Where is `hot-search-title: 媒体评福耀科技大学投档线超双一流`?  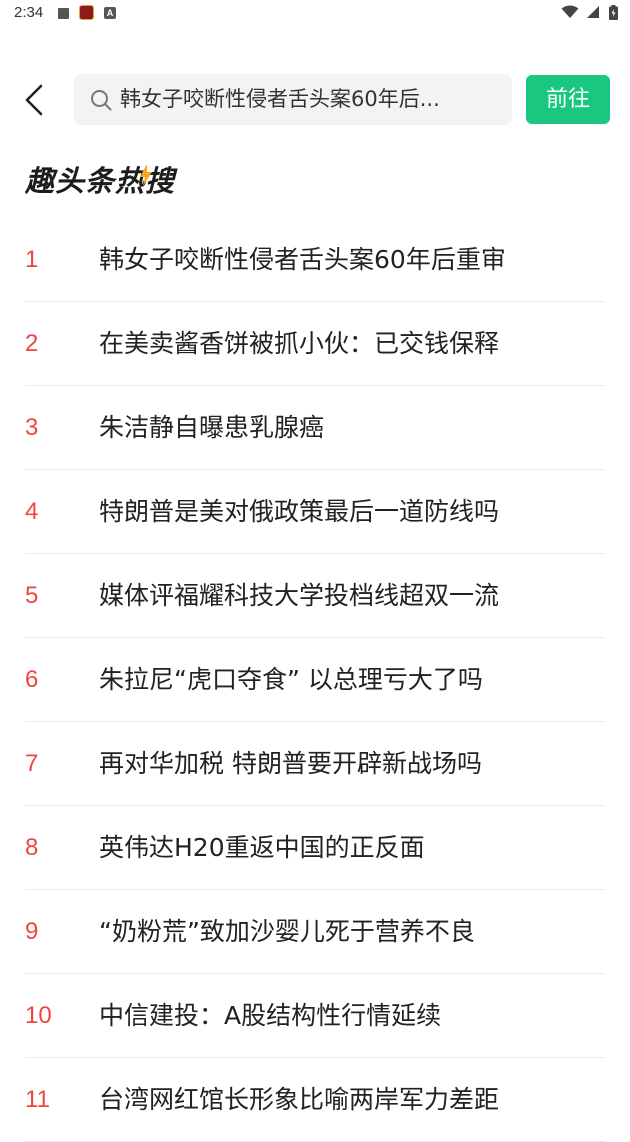 hot-search-title: 媒体评福耀科技大学投档线超双一流 is located at coordinates (299, 595).